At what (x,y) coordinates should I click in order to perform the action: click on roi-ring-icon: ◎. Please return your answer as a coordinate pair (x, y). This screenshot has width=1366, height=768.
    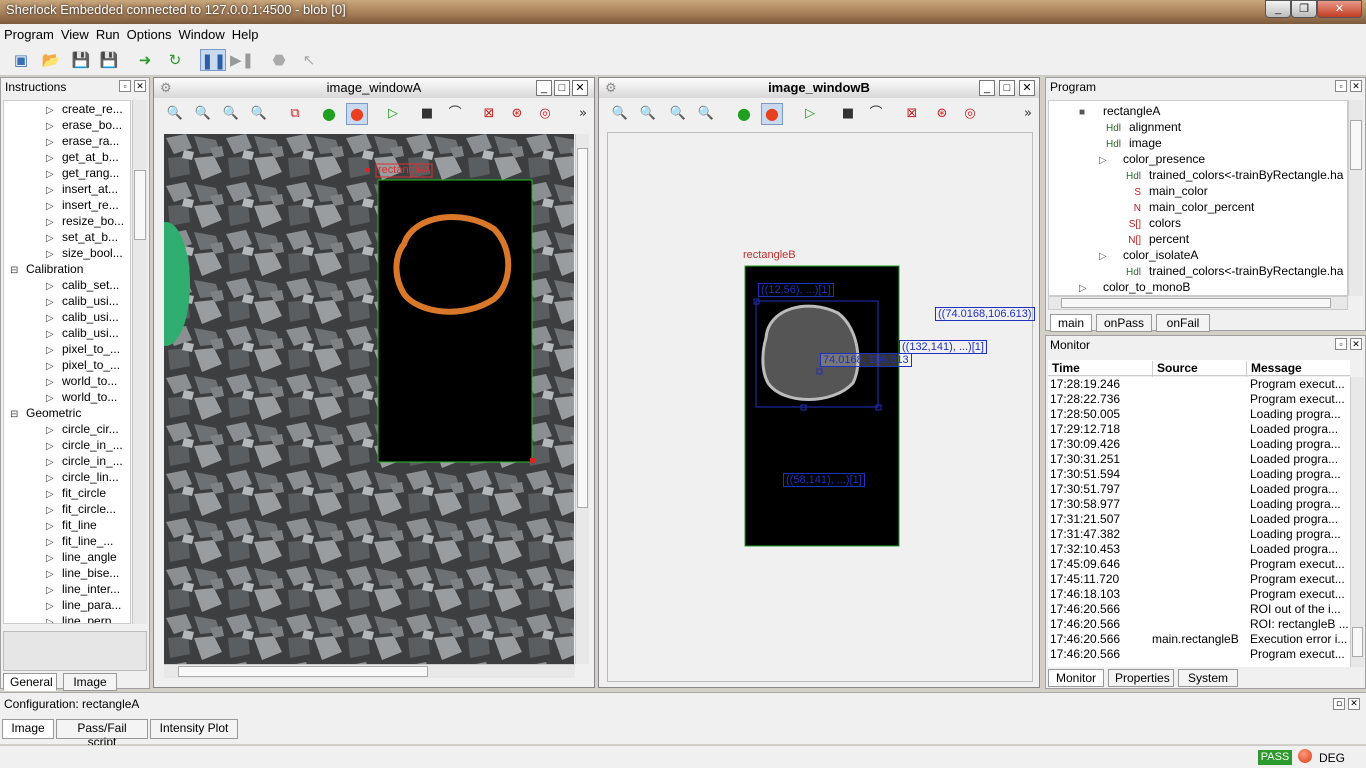
    Looking at the image, I should click on (970, 114).